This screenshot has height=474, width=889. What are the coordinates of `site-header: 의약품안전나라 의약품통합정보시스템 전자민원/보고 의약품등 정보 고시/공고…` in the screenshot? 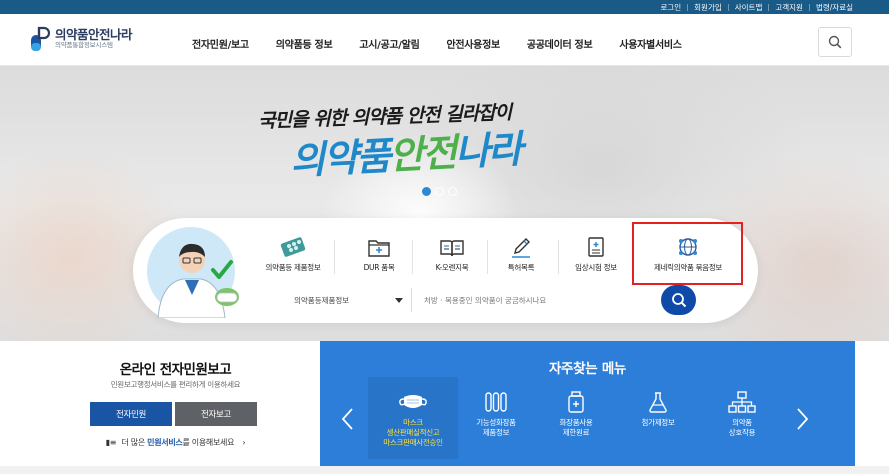 It's located at (444, 40).